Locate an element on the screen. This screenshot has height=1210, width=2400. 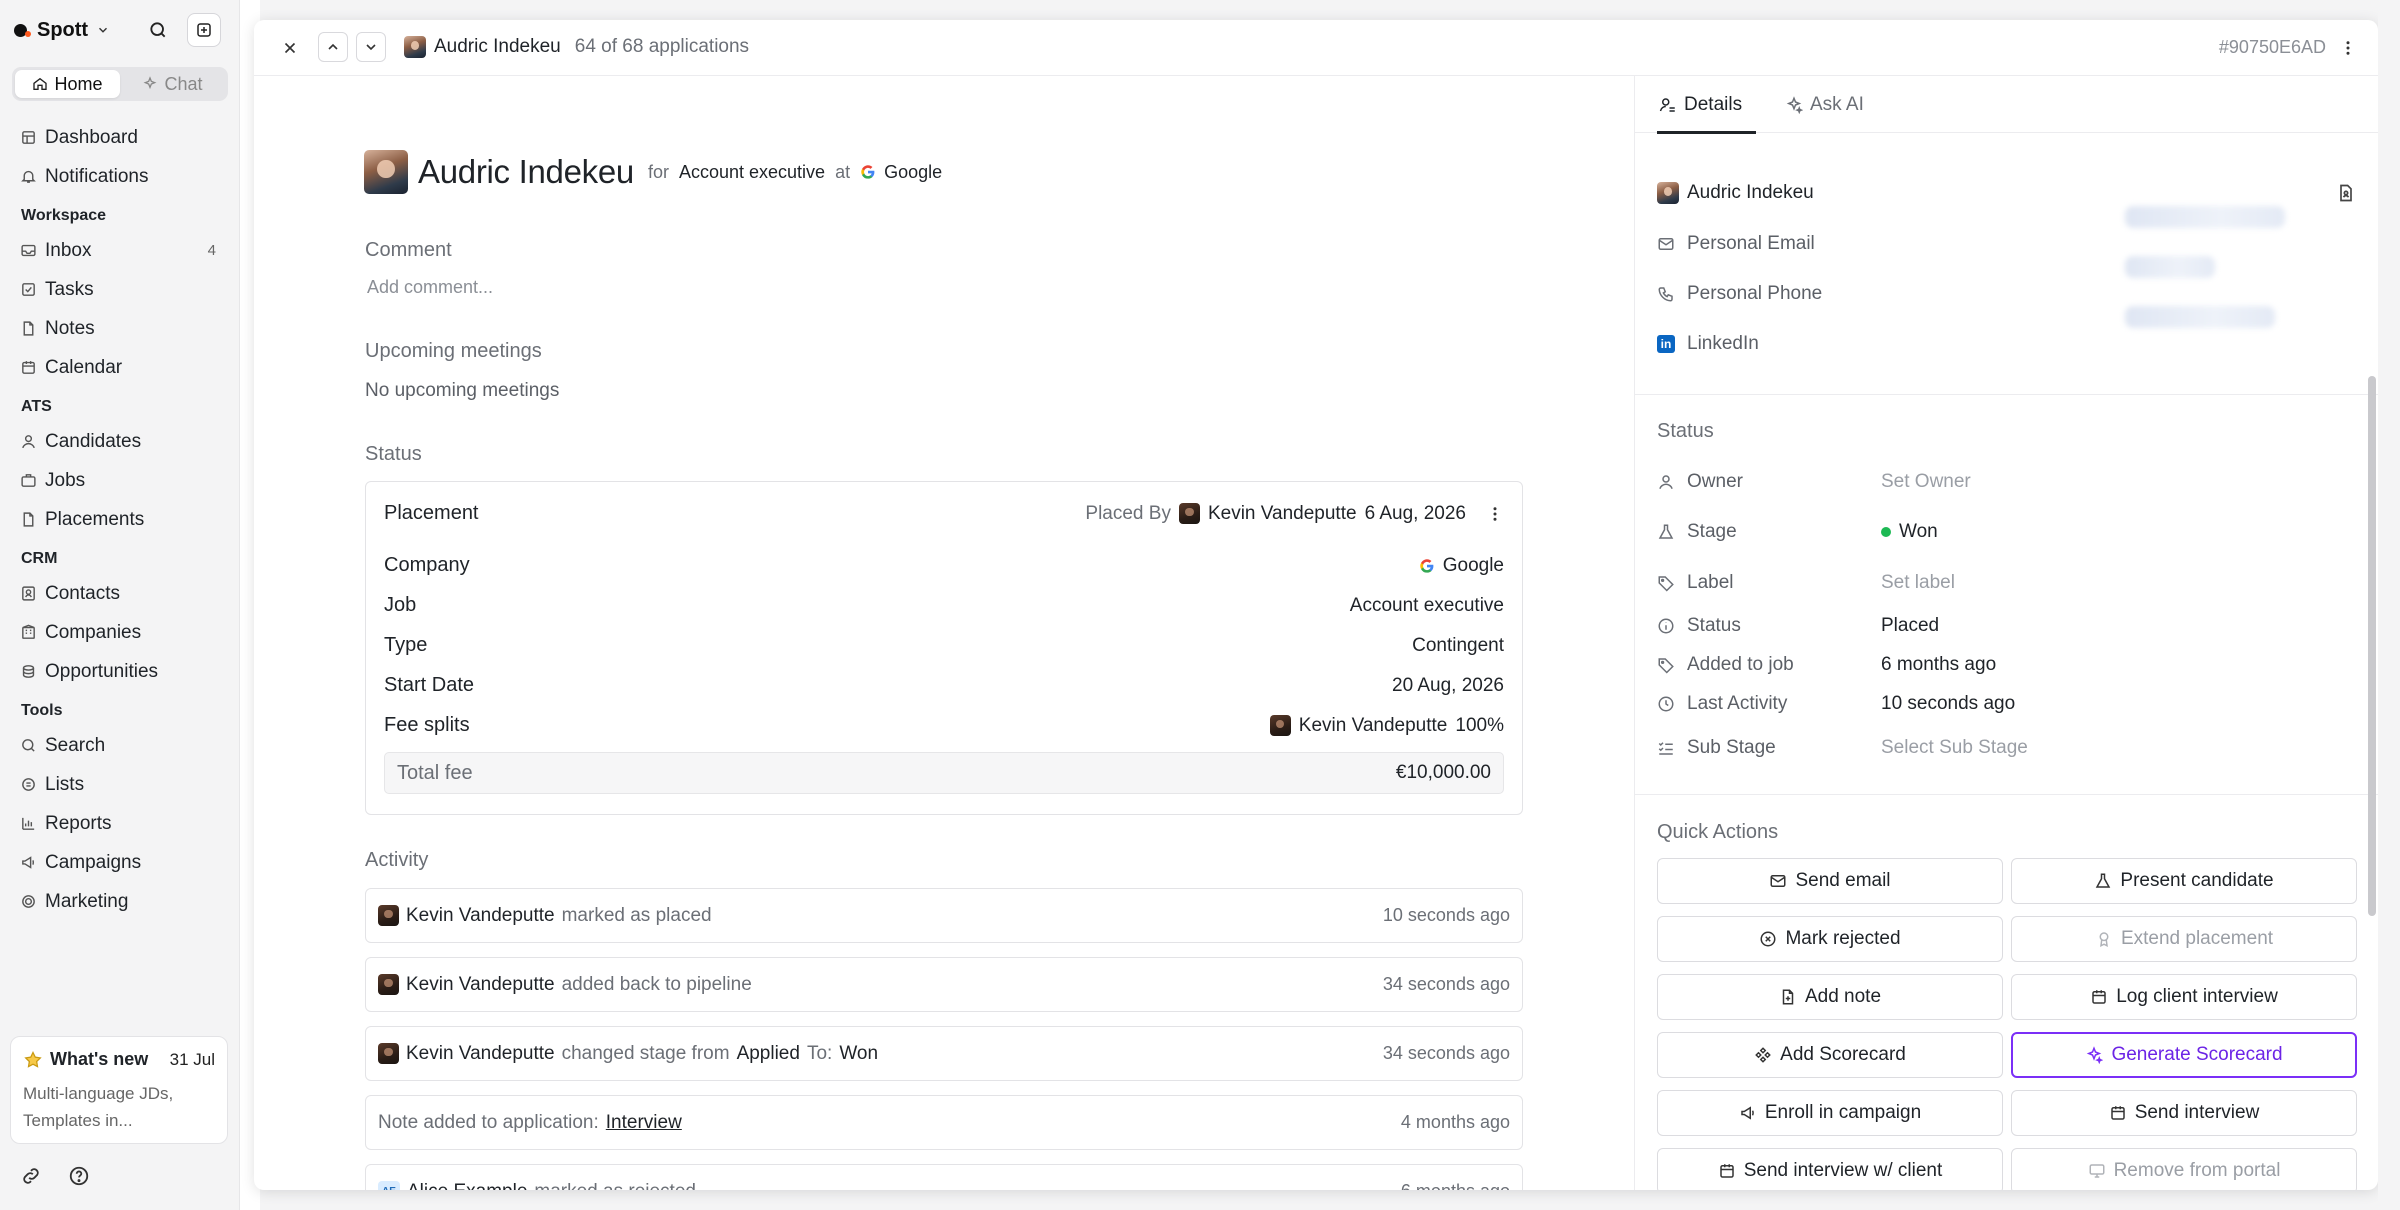
add-scorecard-button: Add Scorecard is located at coordinates (1830, 1055).